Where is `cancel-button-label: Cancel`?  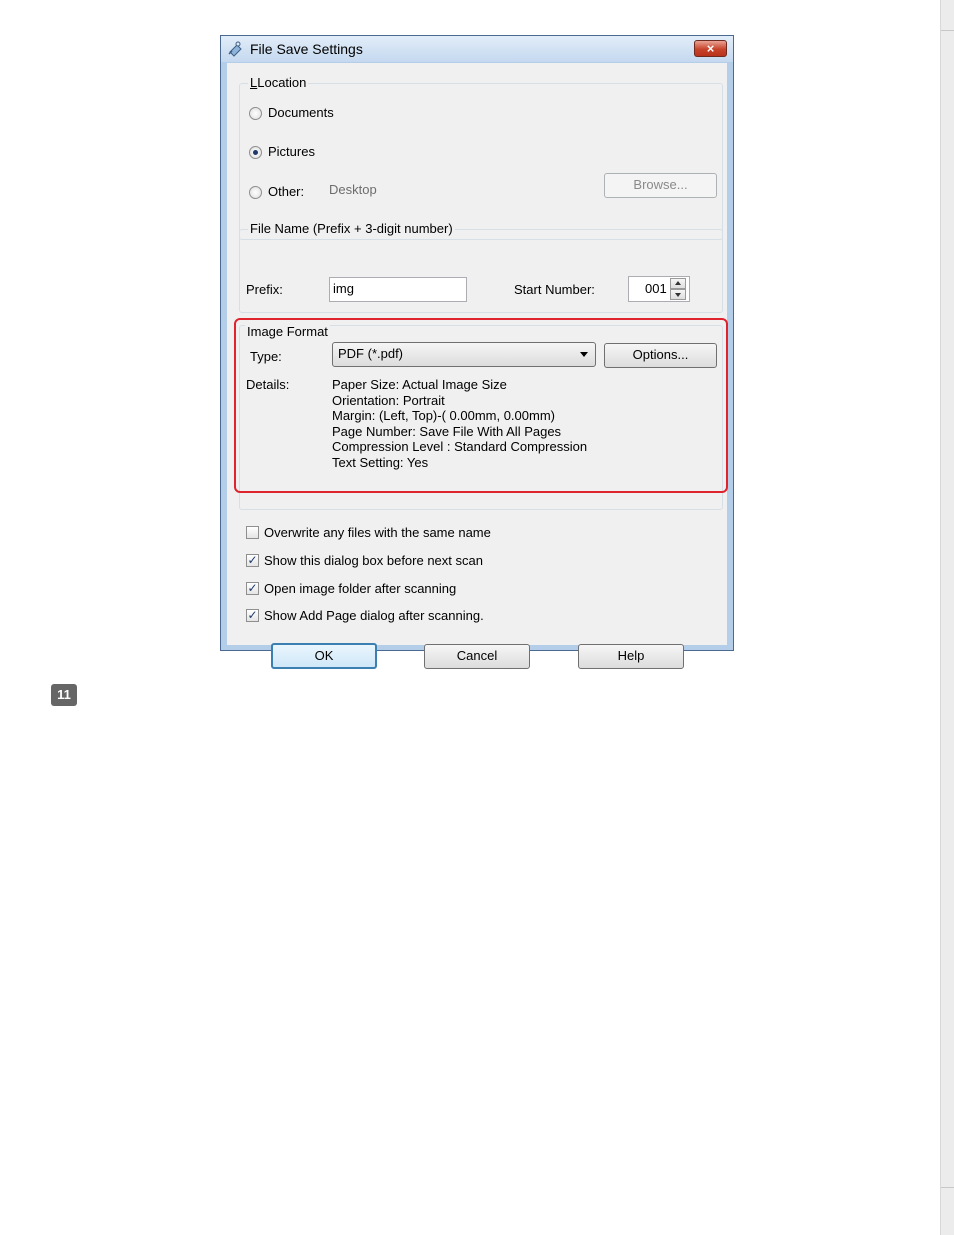
cancel-button-label: Cancel is located at coordinates (477, 655).